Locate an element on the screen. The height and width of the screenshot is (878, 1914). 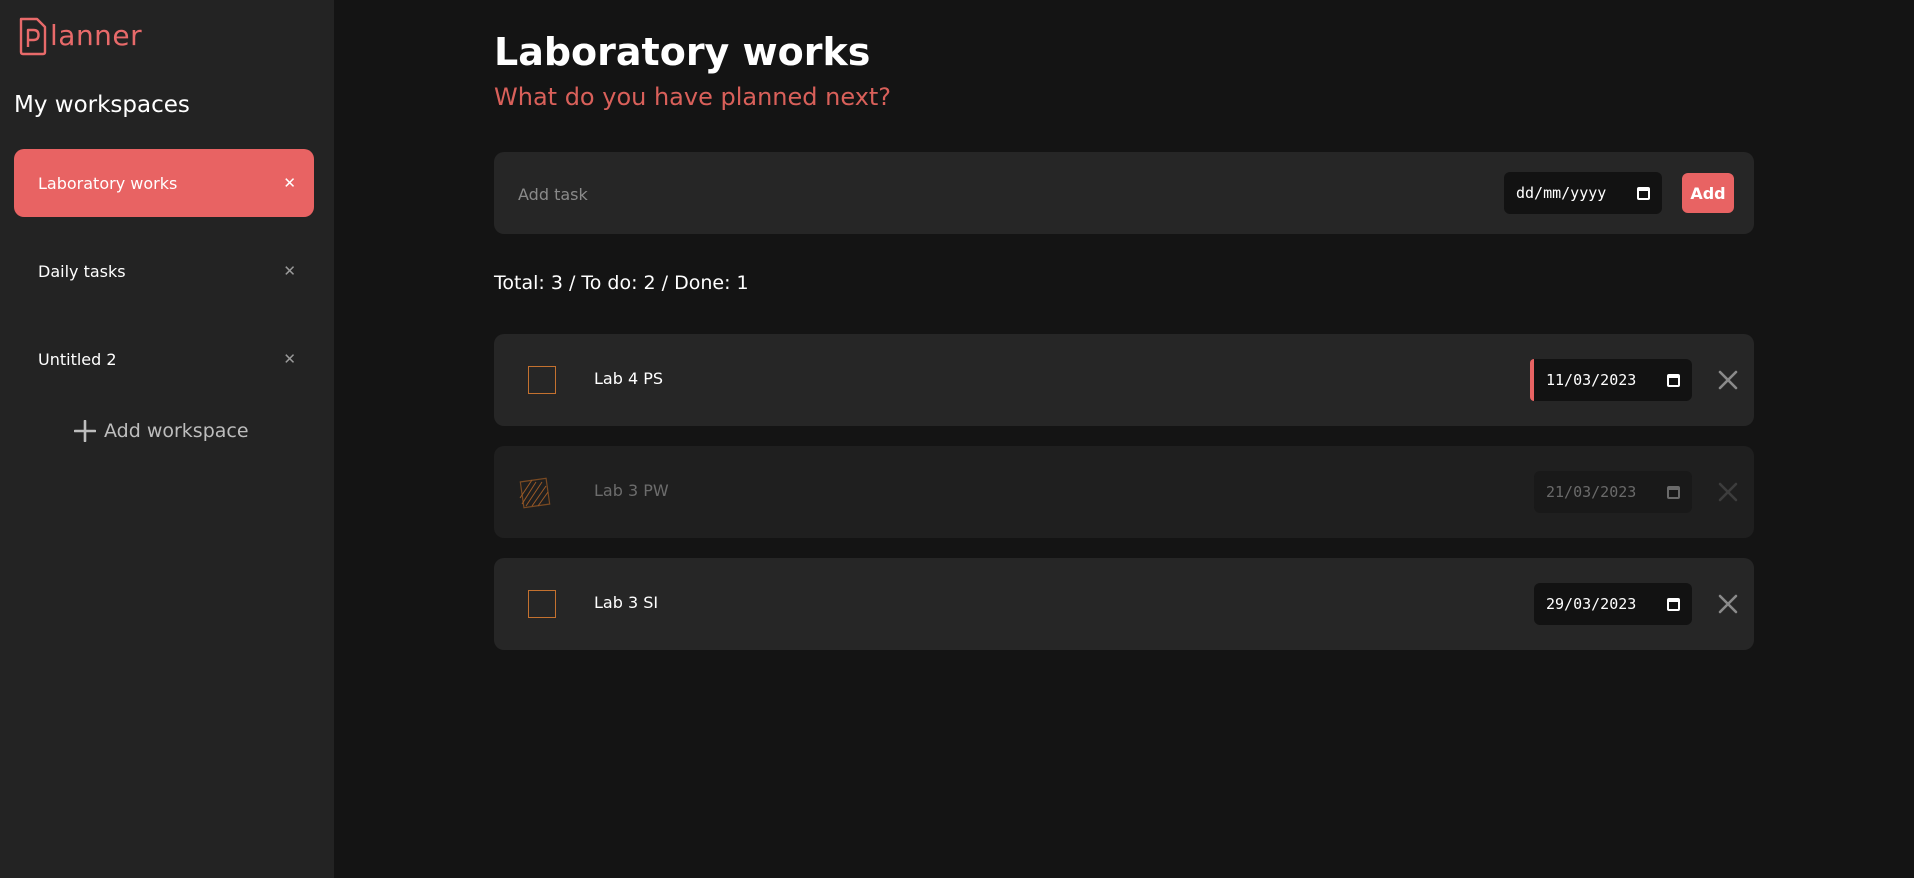
workspace-item-untitled-2: Untitled 2 ✕ is located at coordinates (164, 359).